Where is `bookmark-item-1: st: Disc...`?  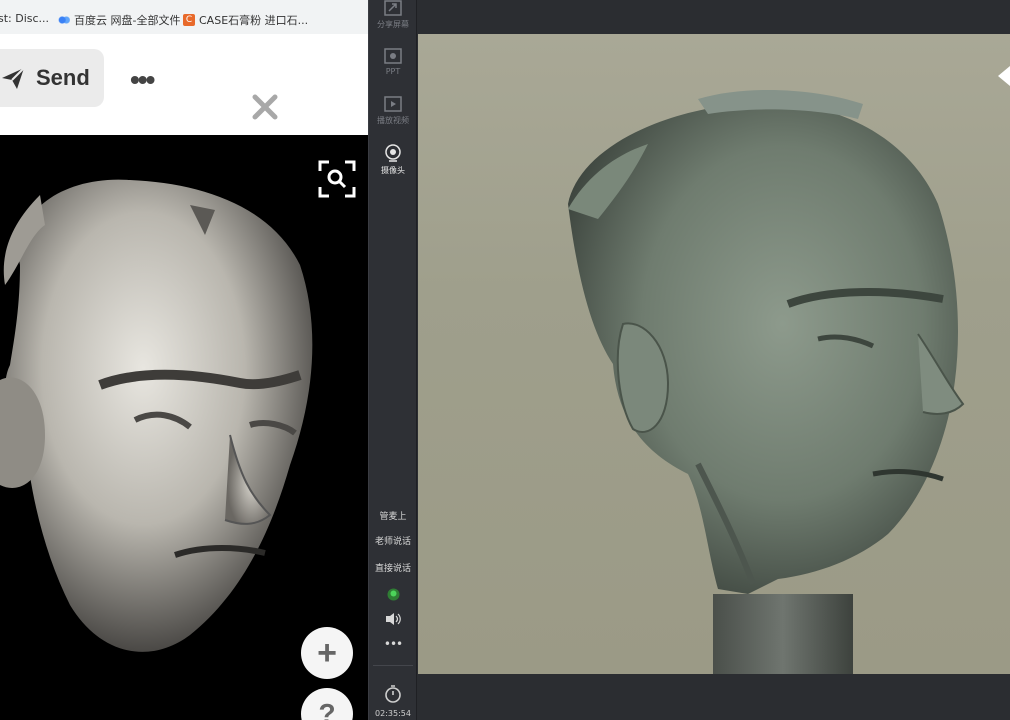 bookmark-item-1: st: Disc... is located at coordinates (24, 18).